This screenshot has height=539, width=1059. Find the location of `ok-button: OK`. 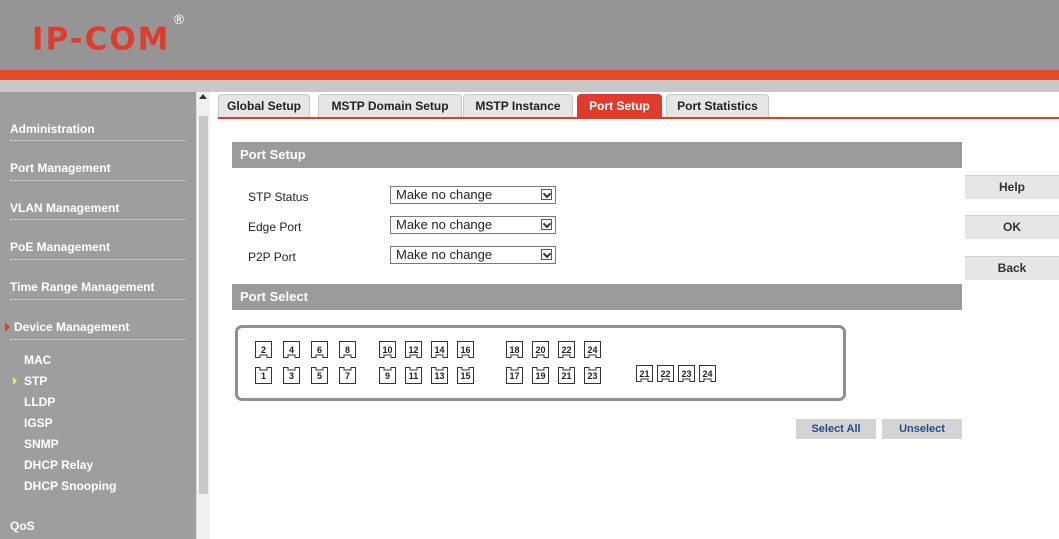

ok-button: OK is located at coordinates (1012, 227).